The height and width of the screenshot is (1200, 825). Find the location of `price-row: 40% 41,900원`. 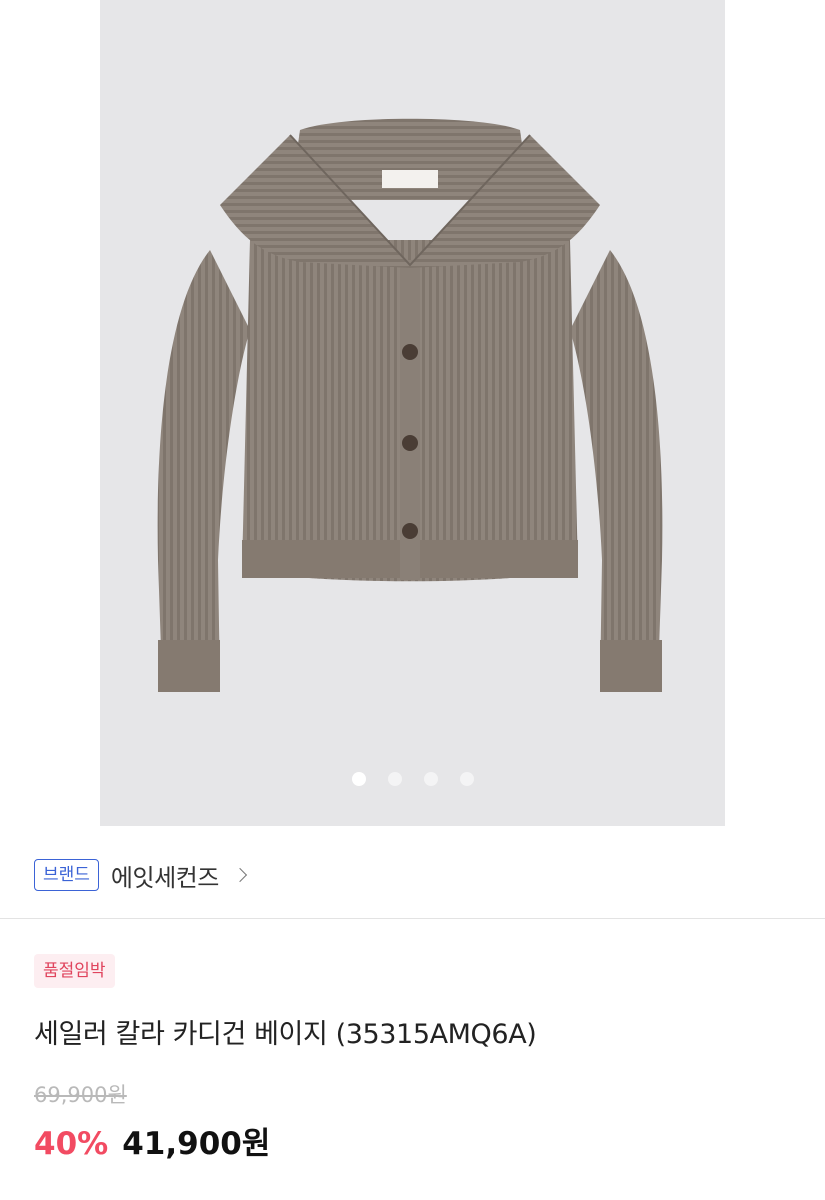

price-row: 40% 41,900원 is located at coordinates (152, 1140).